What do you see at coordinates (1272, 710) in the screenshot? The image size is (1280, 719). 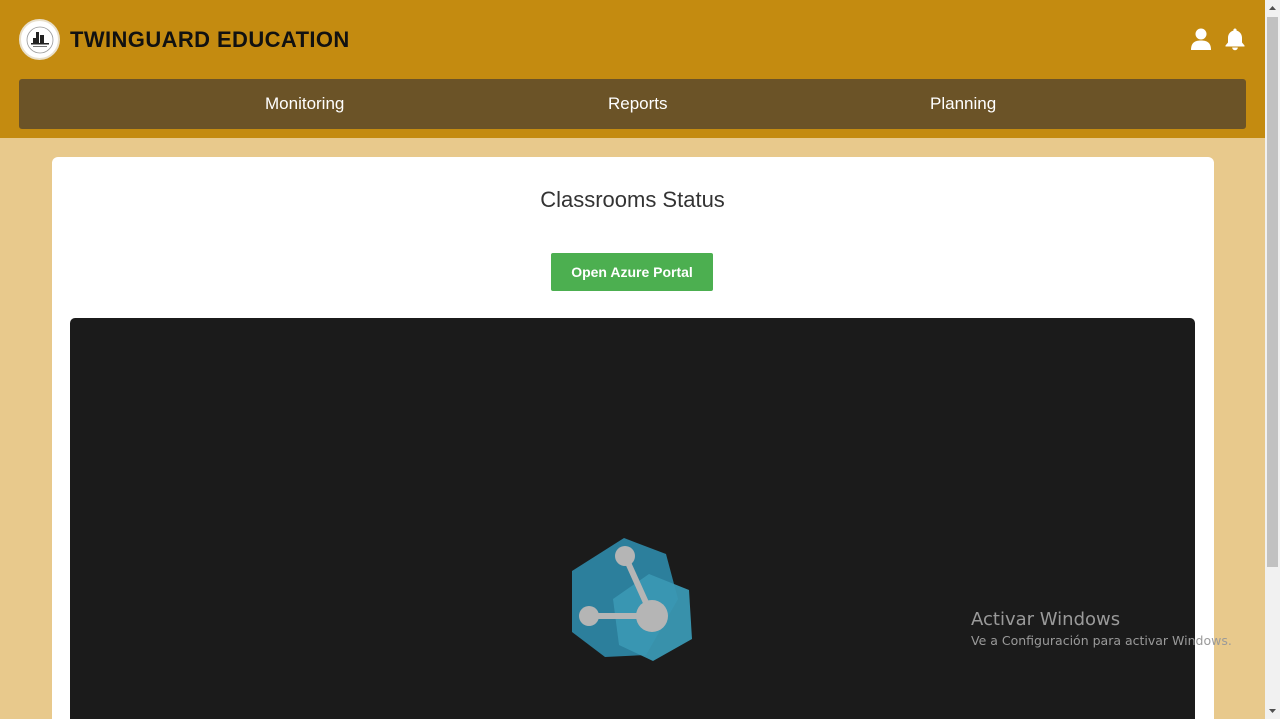 I see `scroll-down-arrow-icon` at bounding box center [1272, 710].